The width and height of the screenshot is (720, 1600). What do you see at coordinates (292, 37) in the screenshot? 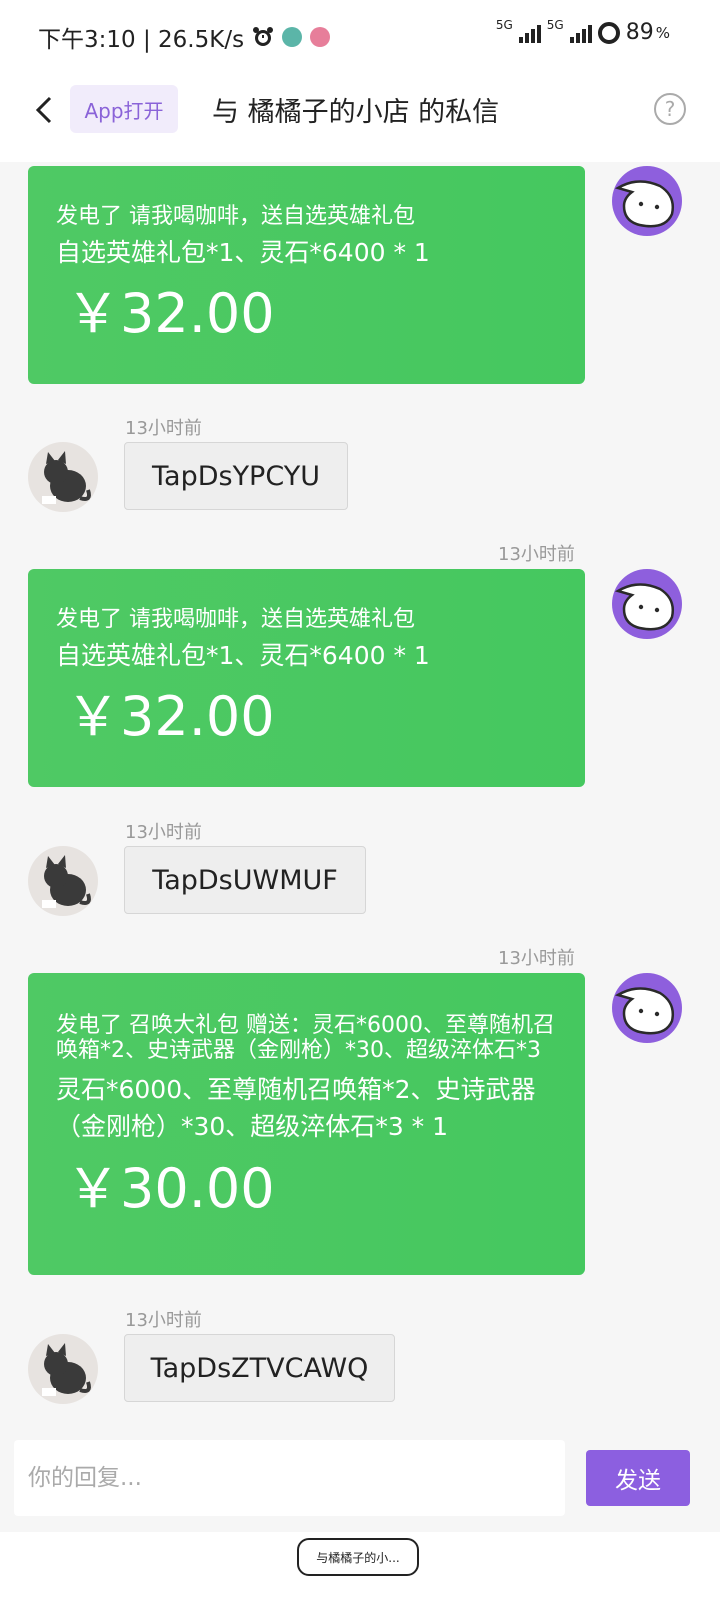
I see `app-notification-icon` at bounding box center [292, 37].